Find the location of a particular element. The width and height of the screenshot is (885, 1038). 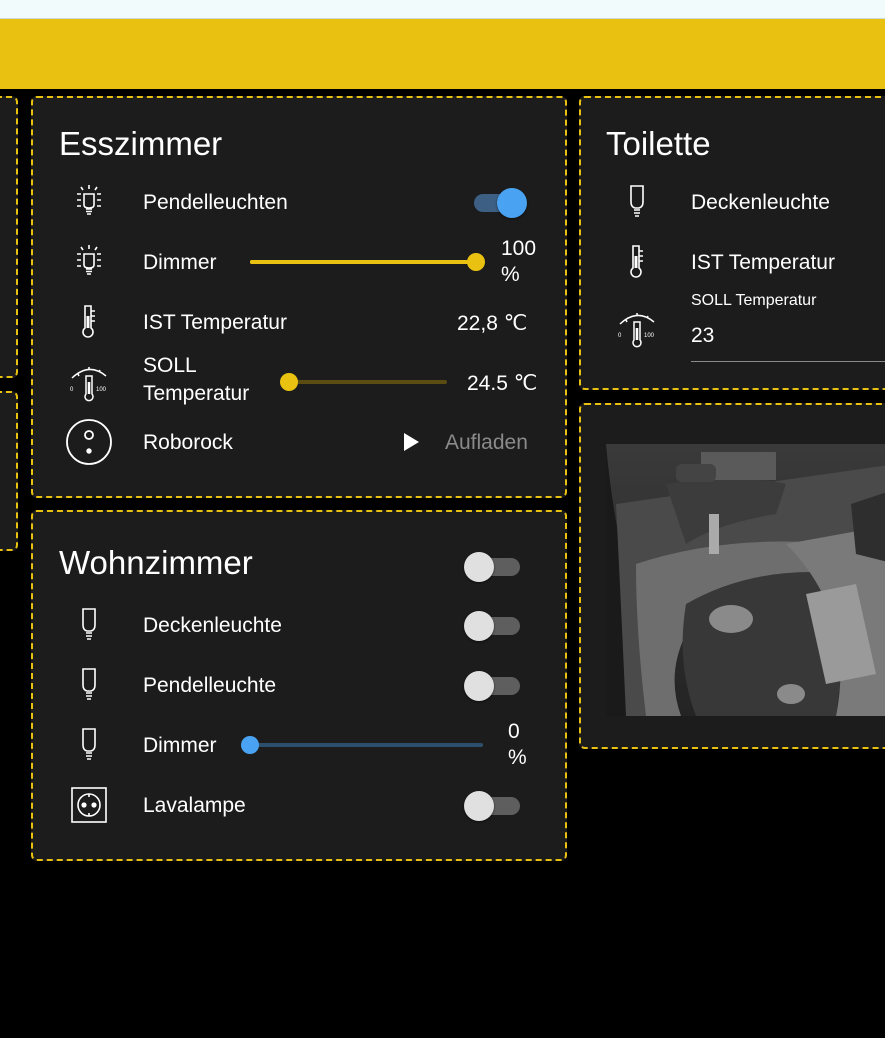

dimmer-value: 0 is located at coordinates (514, 731).